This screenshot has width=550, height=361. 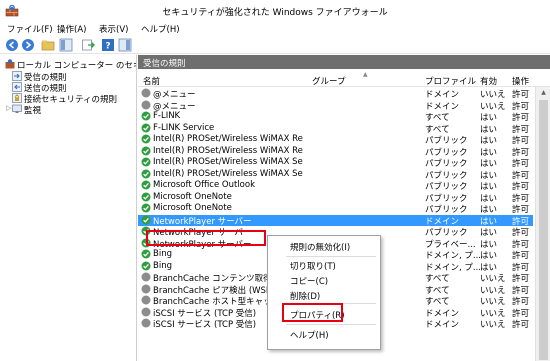 I want to click on tree-root: ローカル コンピューター のセキュリティ, so click(x=68, y=65).